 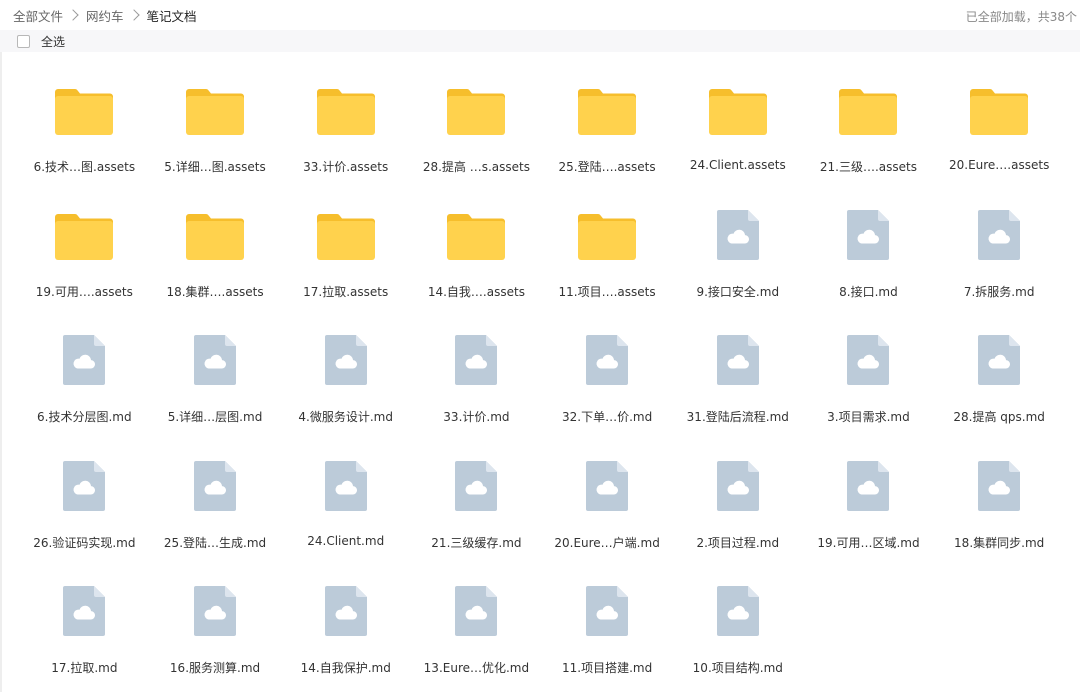 What do you see at coordinates (84, 490) in the screenshot?
I see `file-item: 26.验证码实现.md` at bounding box center [84, 490].